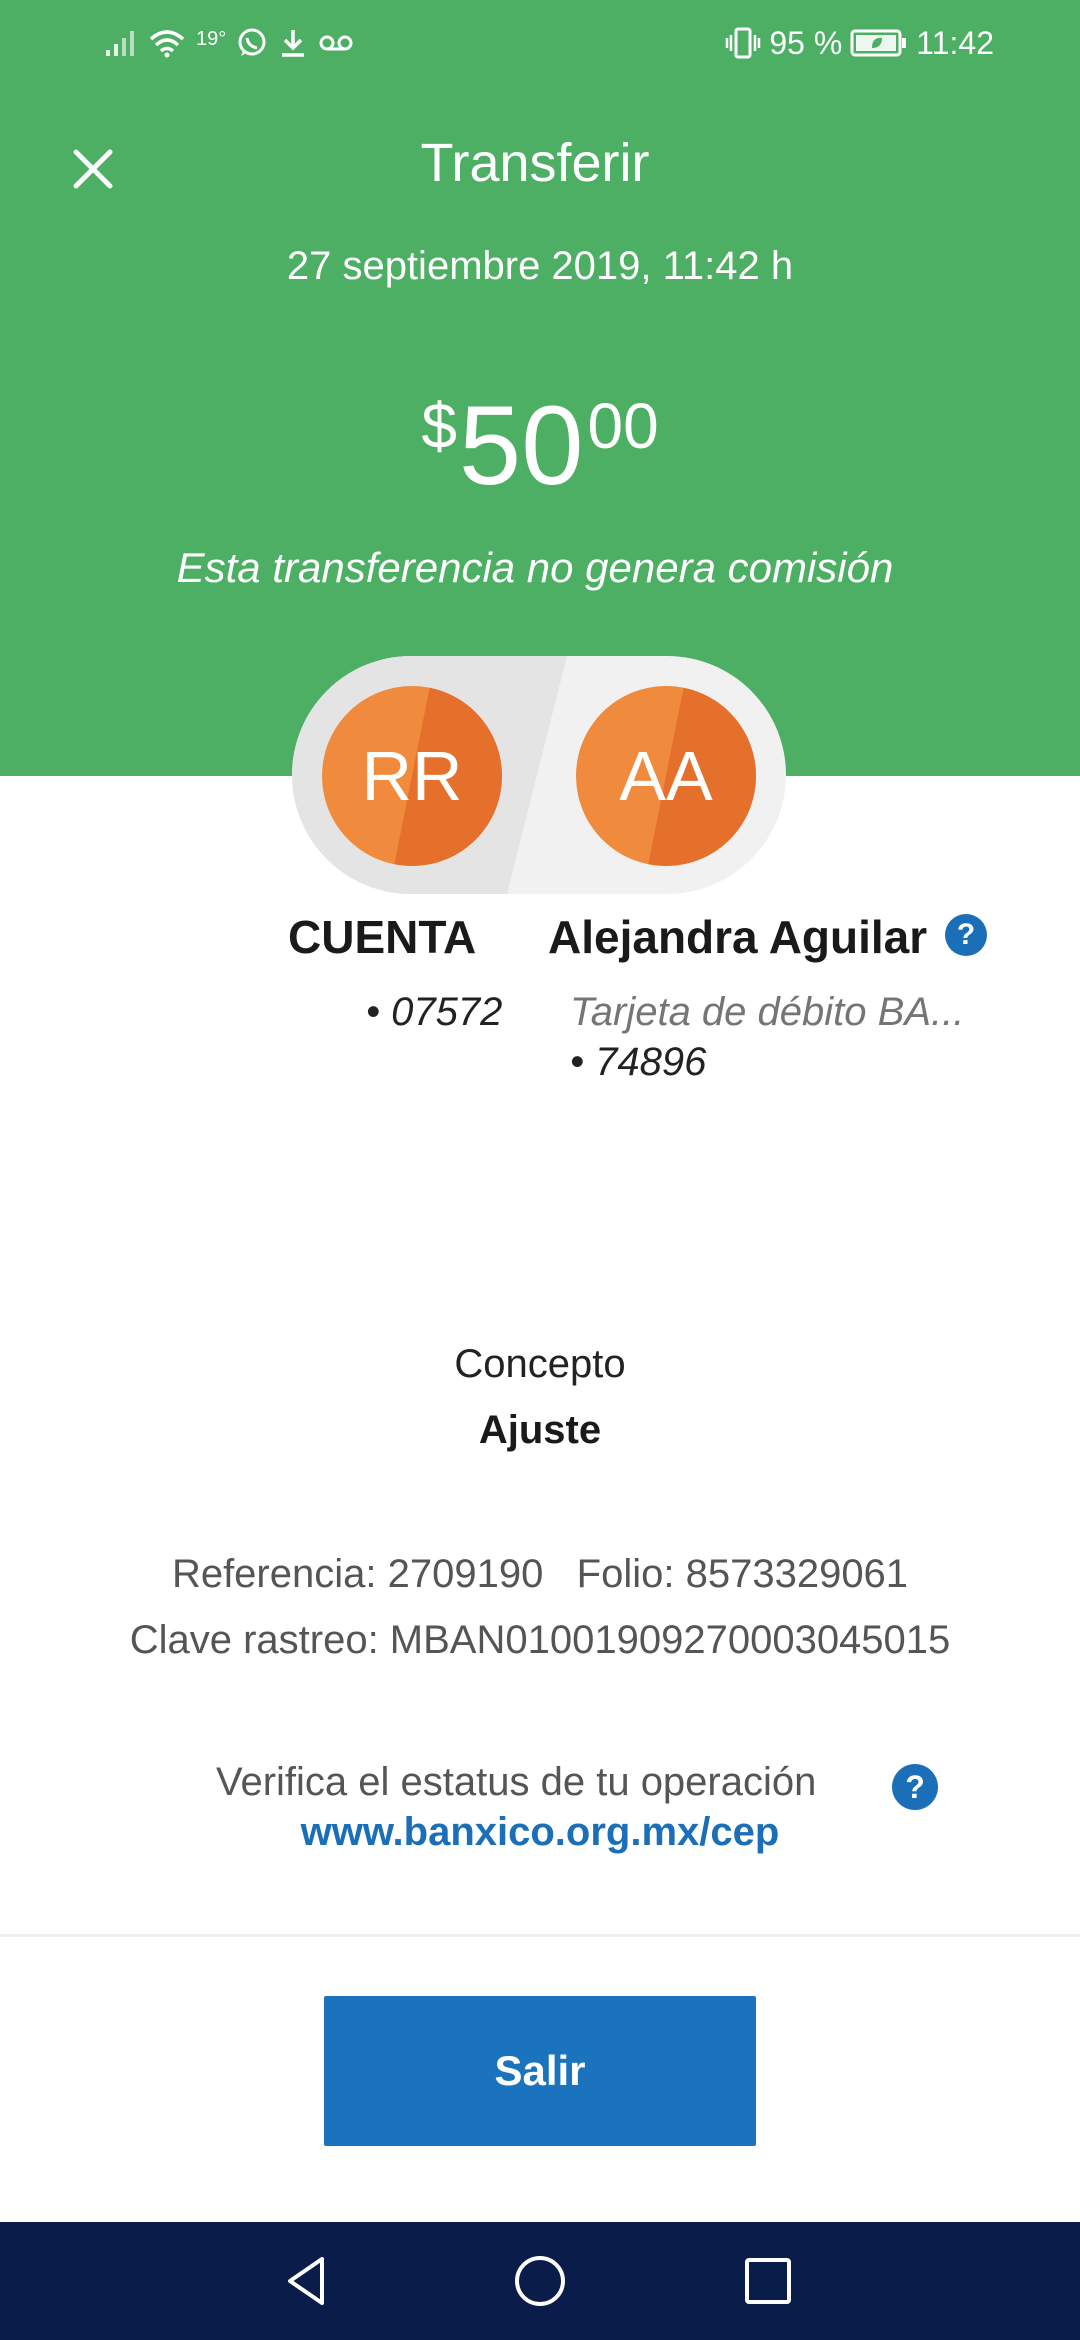  What do you see at coordinates (167, 44) in the screenshot?
I see `wifi-icon` at bounding box center [167, 44].